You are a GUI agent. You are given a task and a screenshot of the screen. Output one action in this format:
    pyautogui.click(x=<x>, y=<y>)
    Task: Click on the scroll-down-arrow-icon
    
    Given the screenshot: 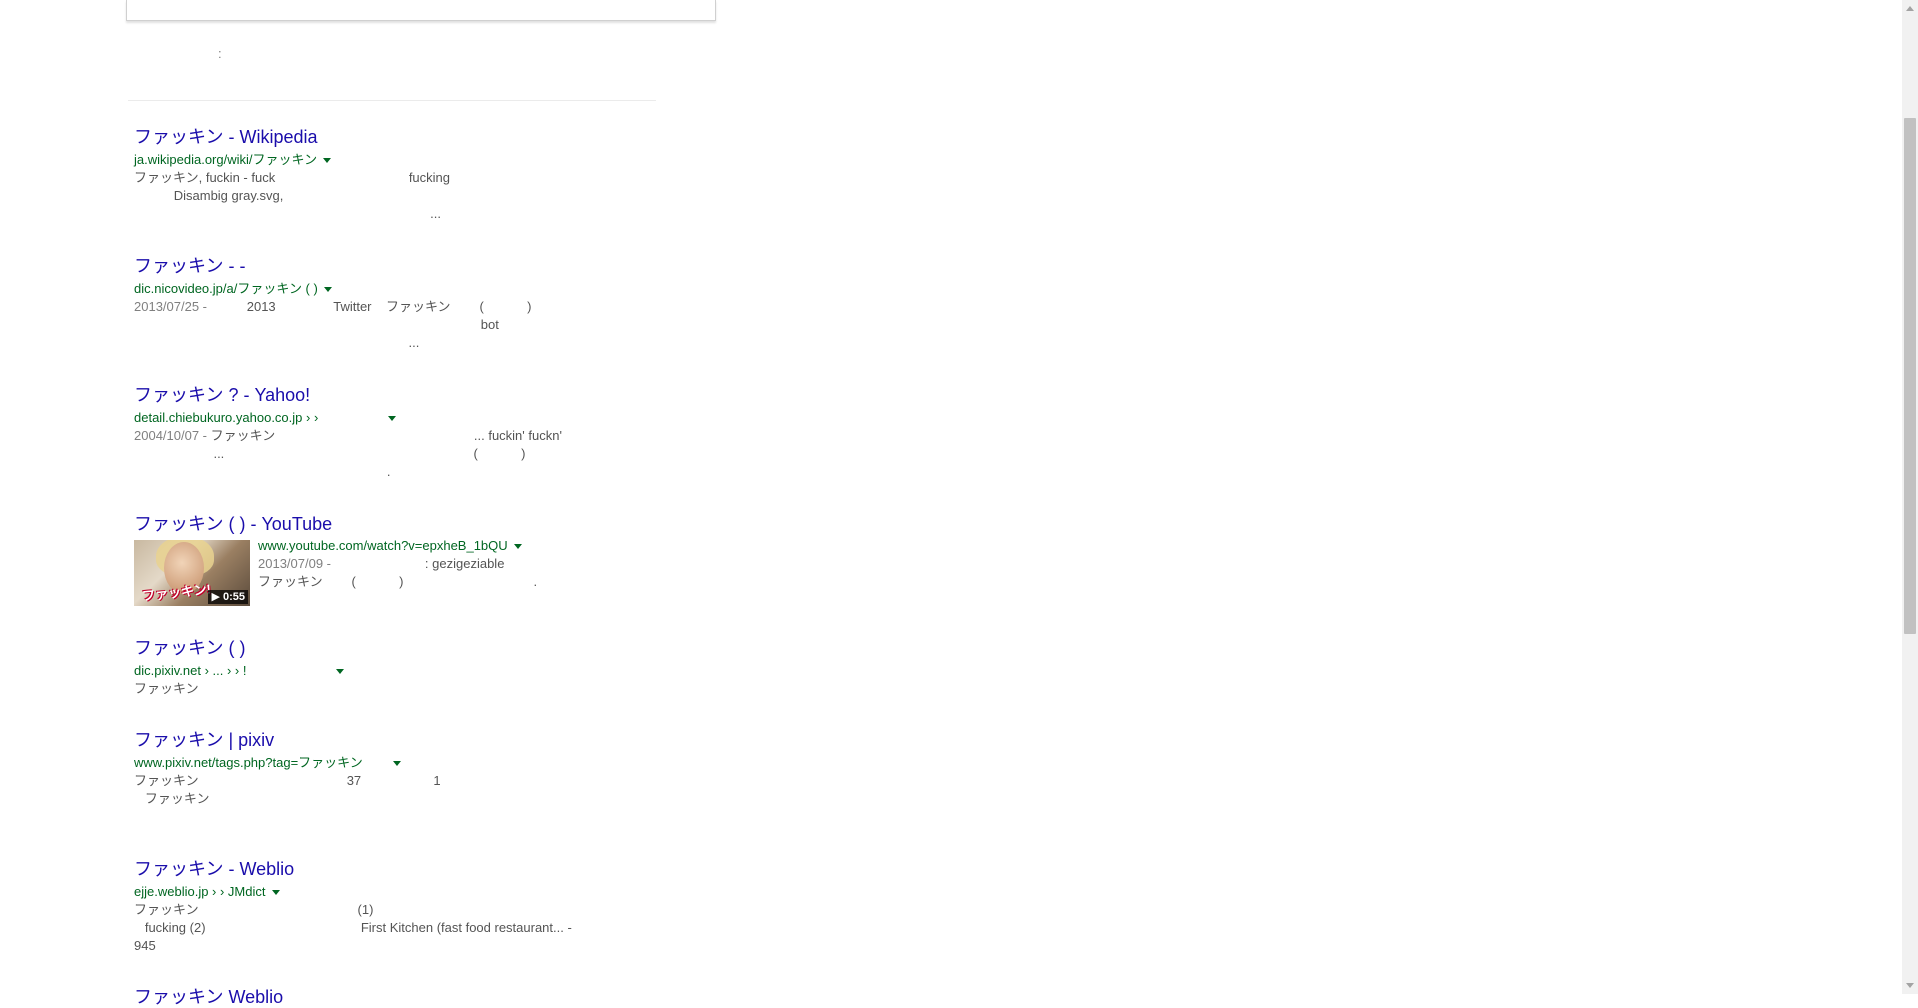 What is the action you would take?
    pyautogui.click(x=1910, y=985)
    